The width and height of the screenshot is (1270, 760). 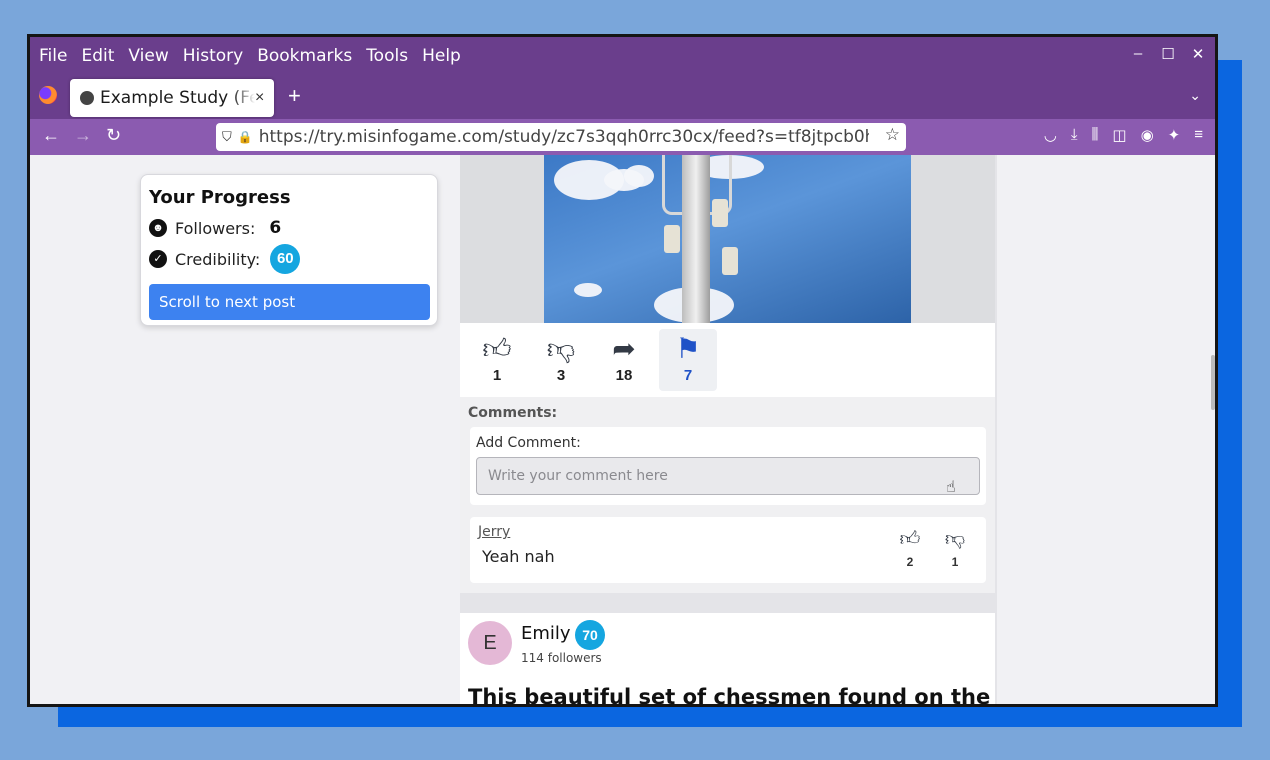 What do you see at coordinates (97, 56) in the screenshot?
I see `menu-edit: Edit` at bounding box center [97, 56].